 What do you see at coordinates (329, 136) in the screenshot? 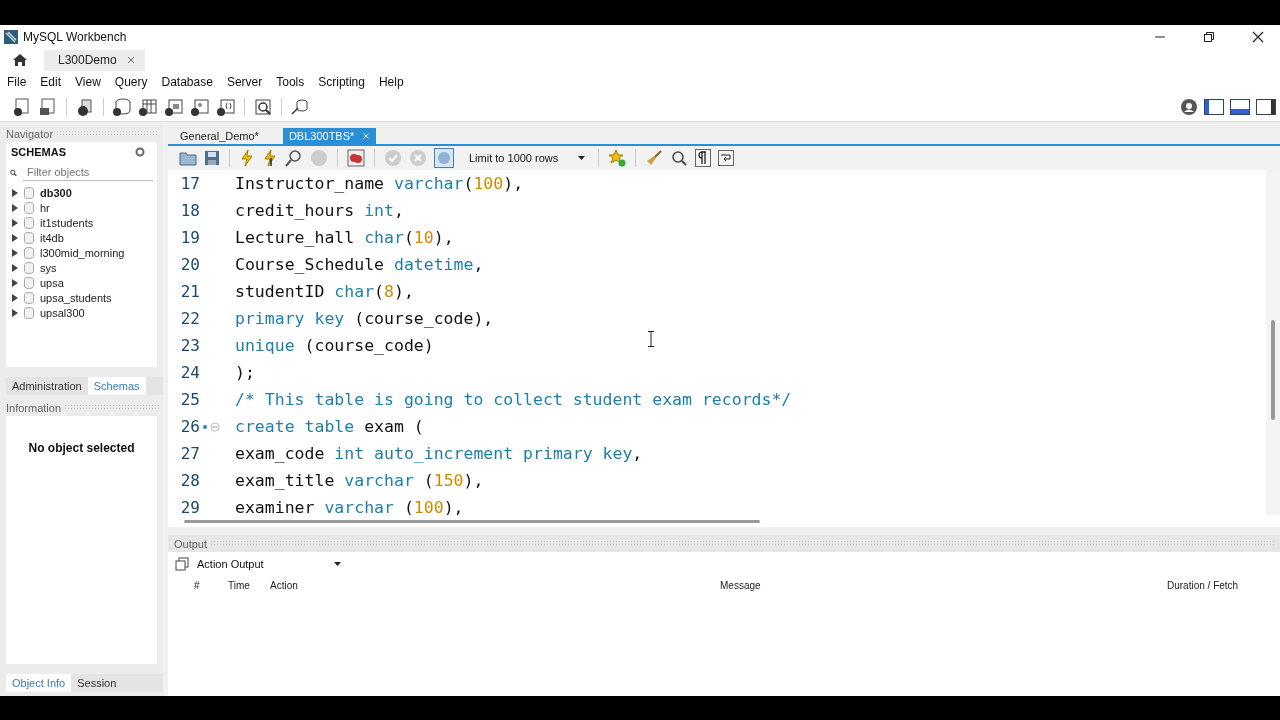
I see `editor-tab: DBL300TBS*` at bounding box center [329, 136].